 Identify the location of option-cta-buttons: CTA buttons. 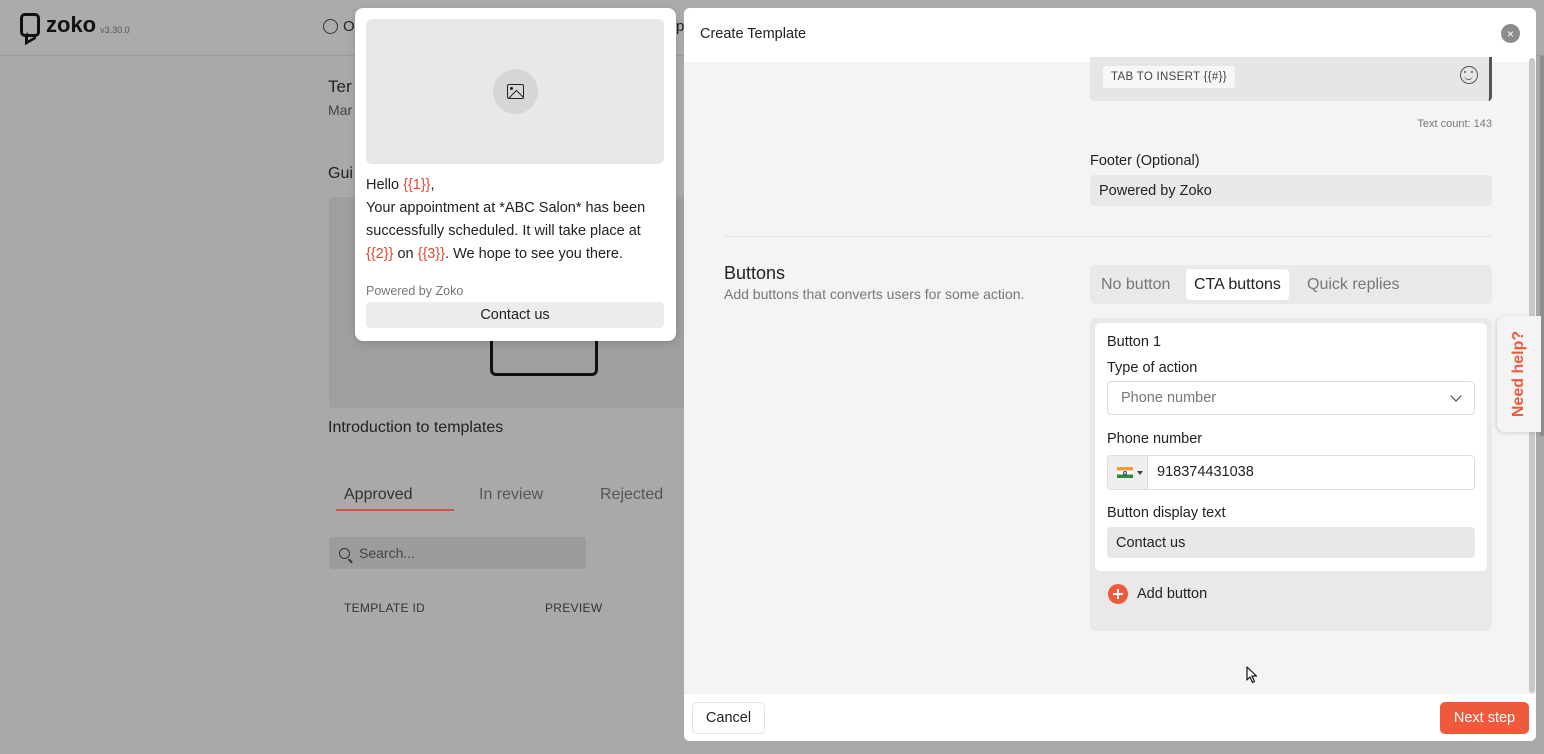
(1237, 284).